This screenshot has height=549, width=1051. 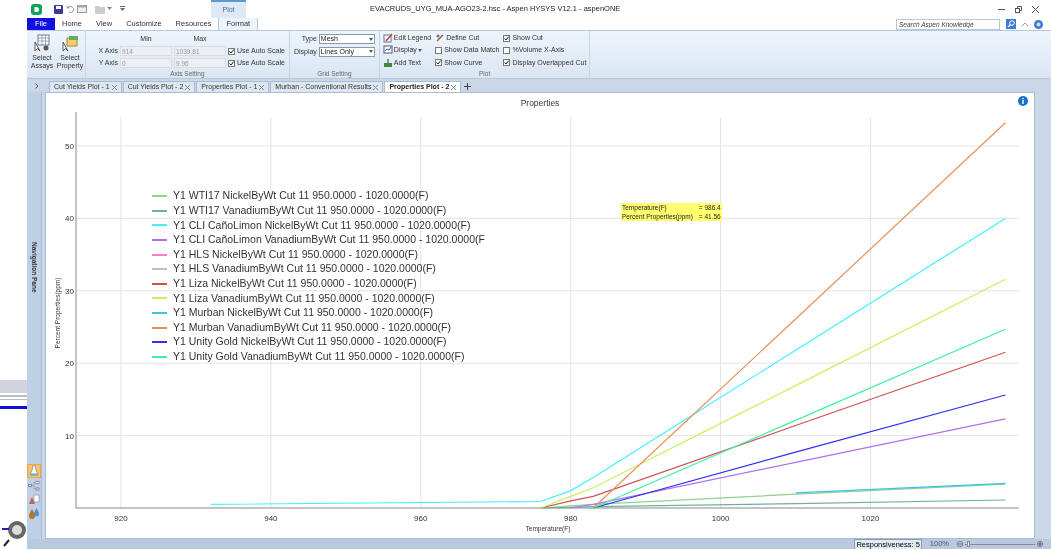 I want to click on tick-label: 40, so click(x=69, y=219).